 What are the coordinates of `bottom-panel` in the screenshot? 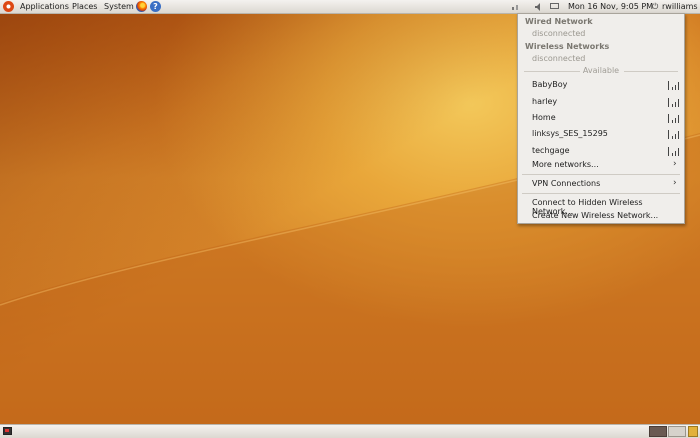 It's located at (350, 431).